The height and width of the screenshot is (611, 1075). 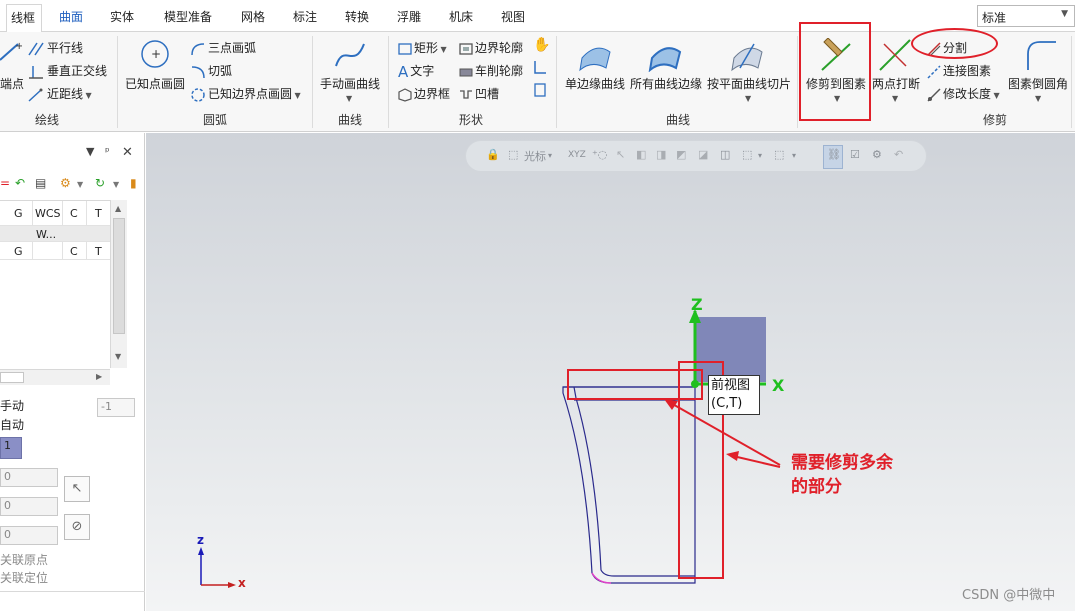 What do you see at coordinates (12, 424) in the screenshot?
I see `auto-option: 自动` at bounding box center [12, 424].